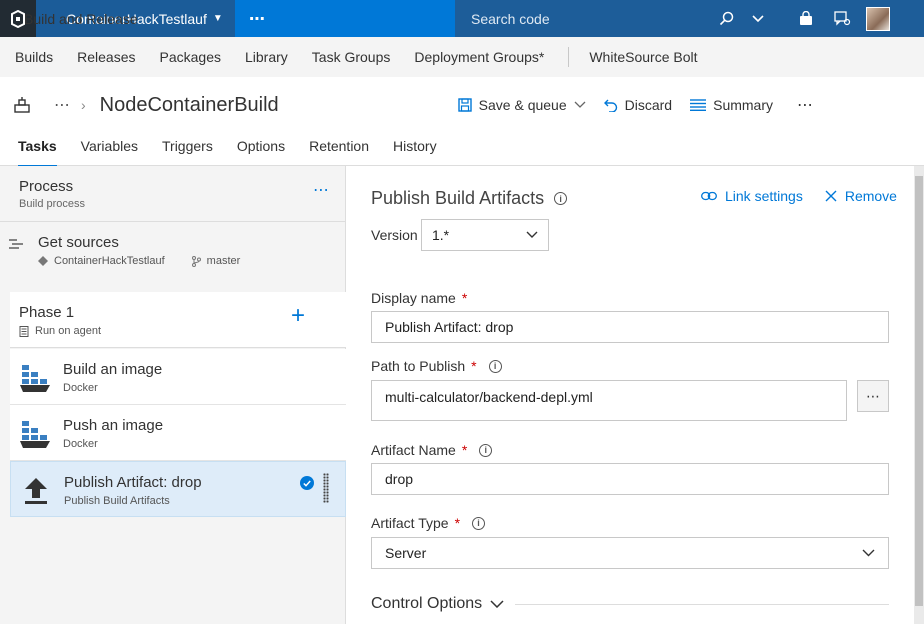  What do you see at coordinates (870, 196) in the screenshot?
I see `remove-label: Remove` at bounding box center [870, 196].